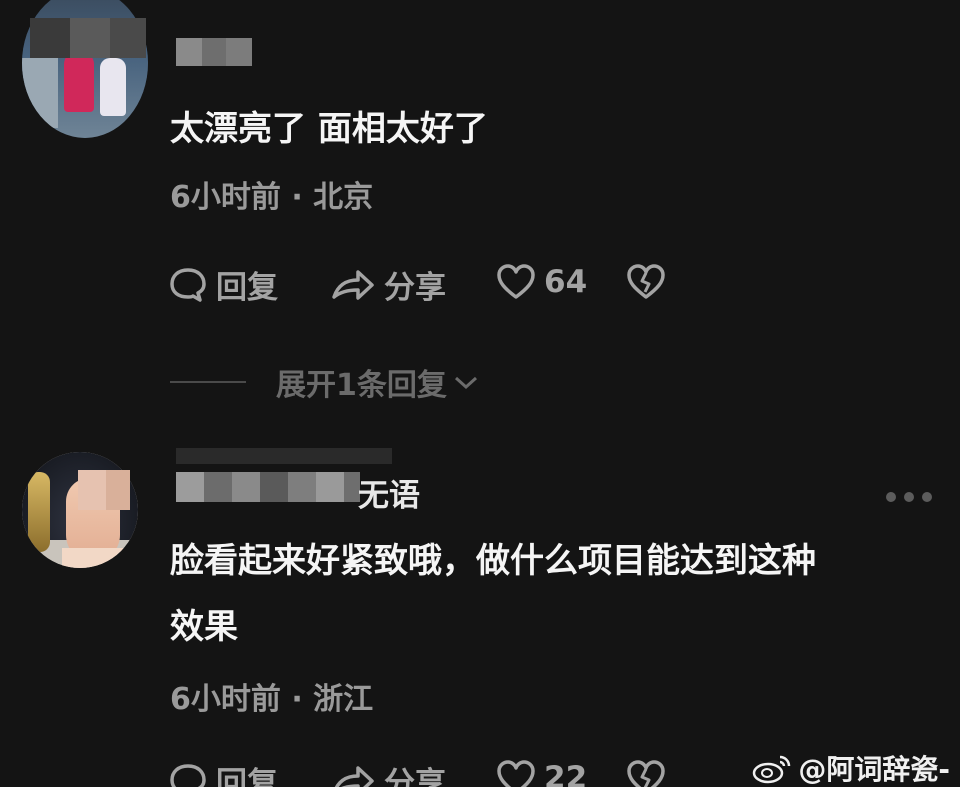 The width and height of the screenshot is (960, 787). What do you see at coordinates (272, 197) in the screenshot?
I see `comment-meta: 6小时前 · 北京` at bounding box center [272, 197].